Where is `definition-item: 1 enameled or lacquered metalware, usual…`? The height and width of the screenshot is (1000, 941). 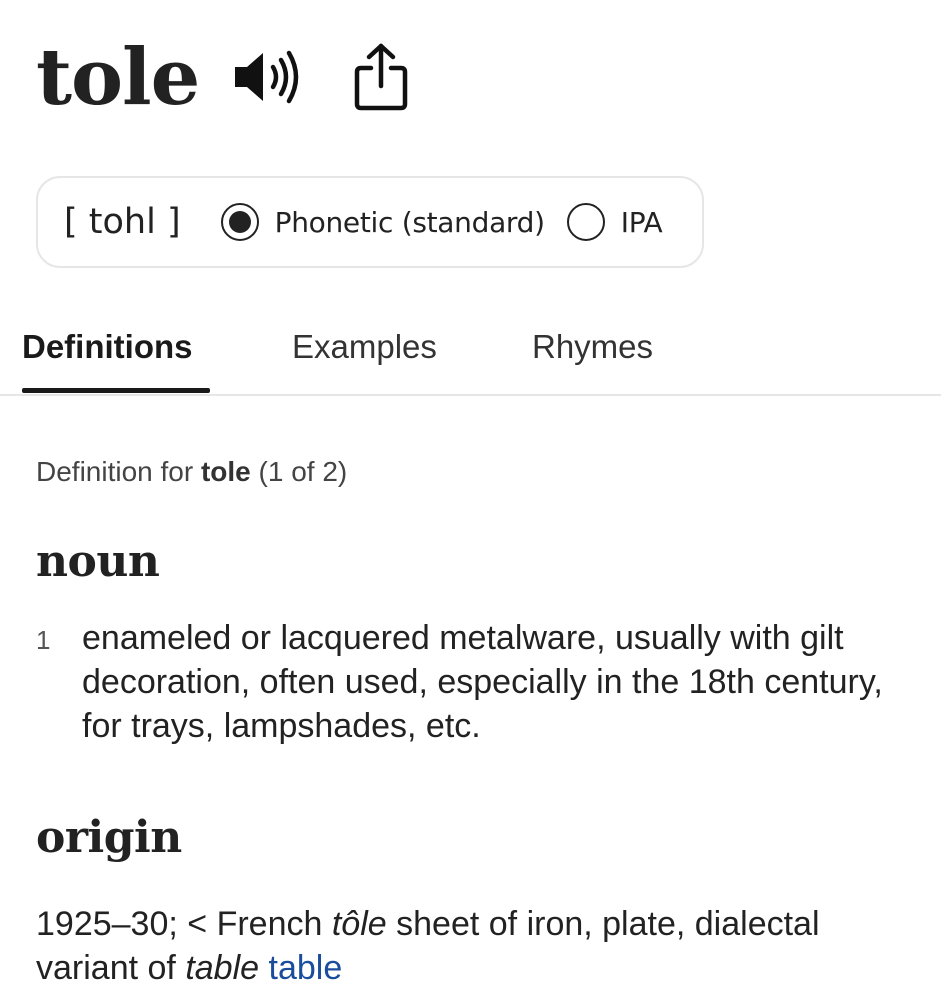
definition-item: 1 enameled or lacquered metalware, usual… is located at coordinates (476, 682).